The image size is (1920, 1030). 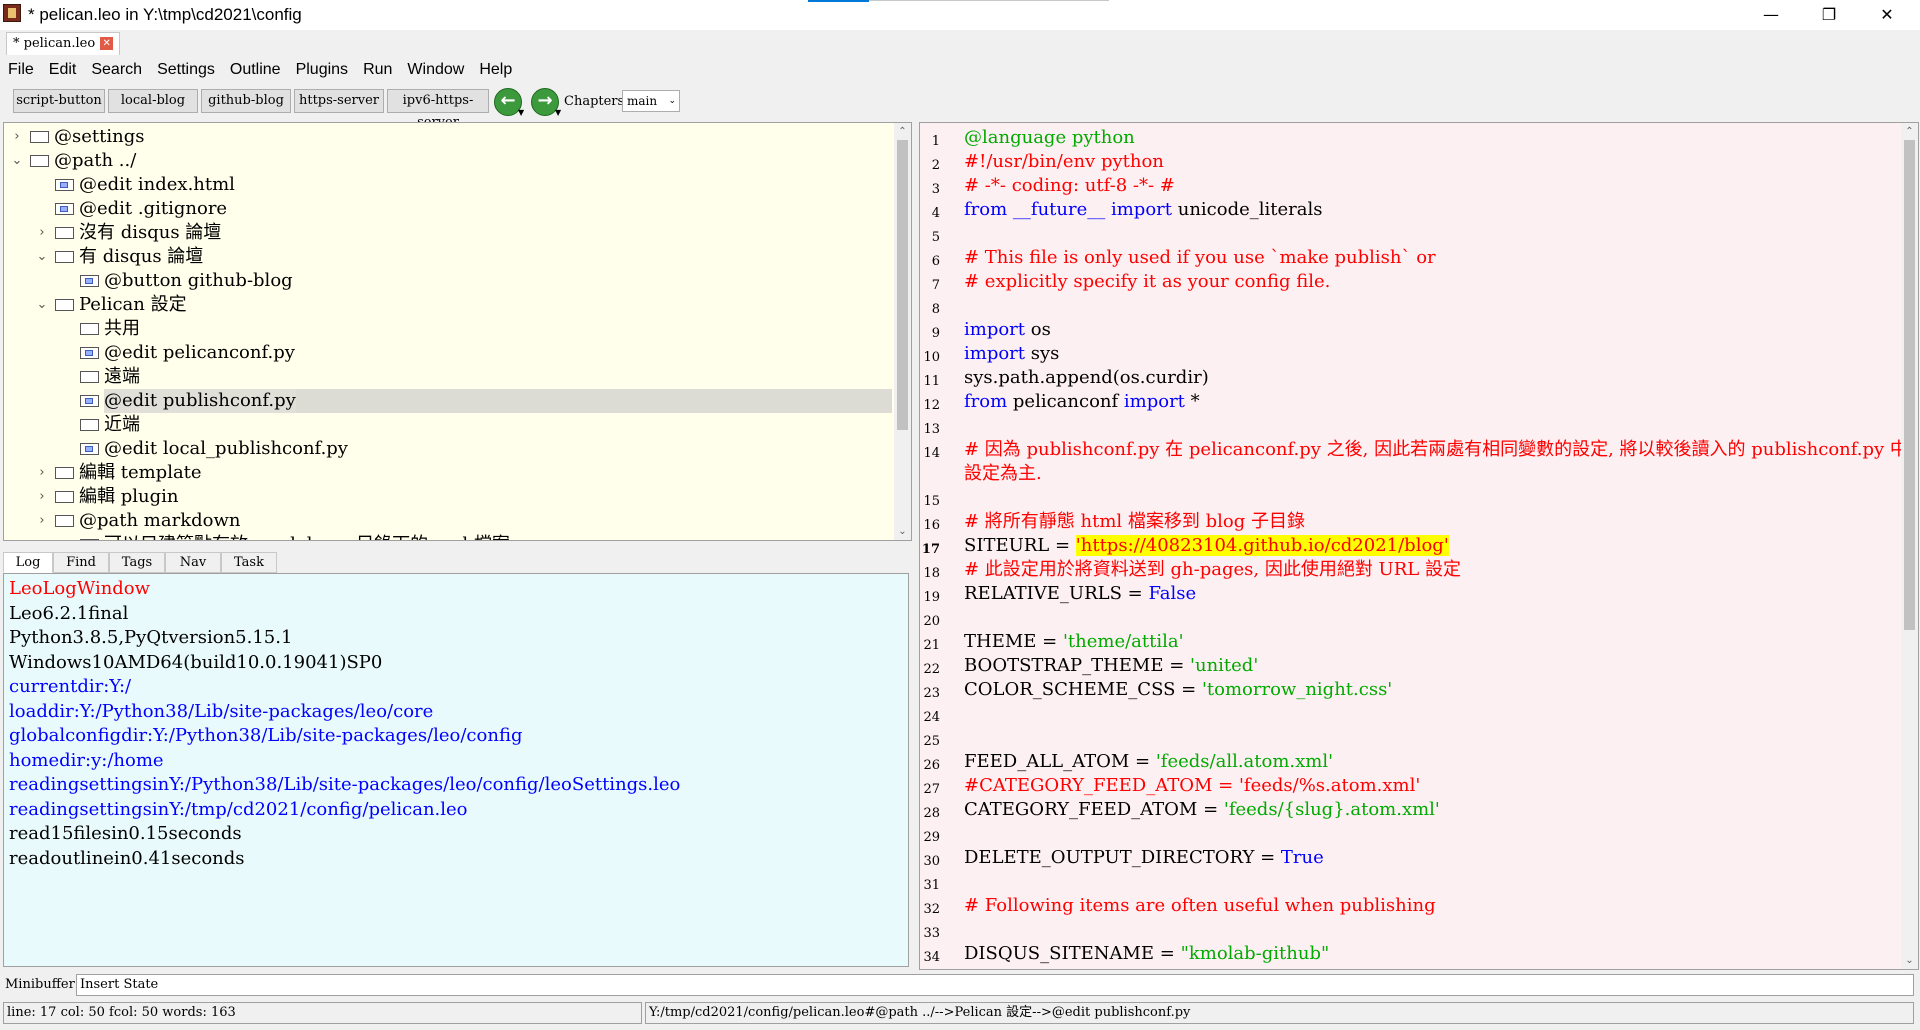 I want to click on close-icon: ✕, so click(x=107, y=43).